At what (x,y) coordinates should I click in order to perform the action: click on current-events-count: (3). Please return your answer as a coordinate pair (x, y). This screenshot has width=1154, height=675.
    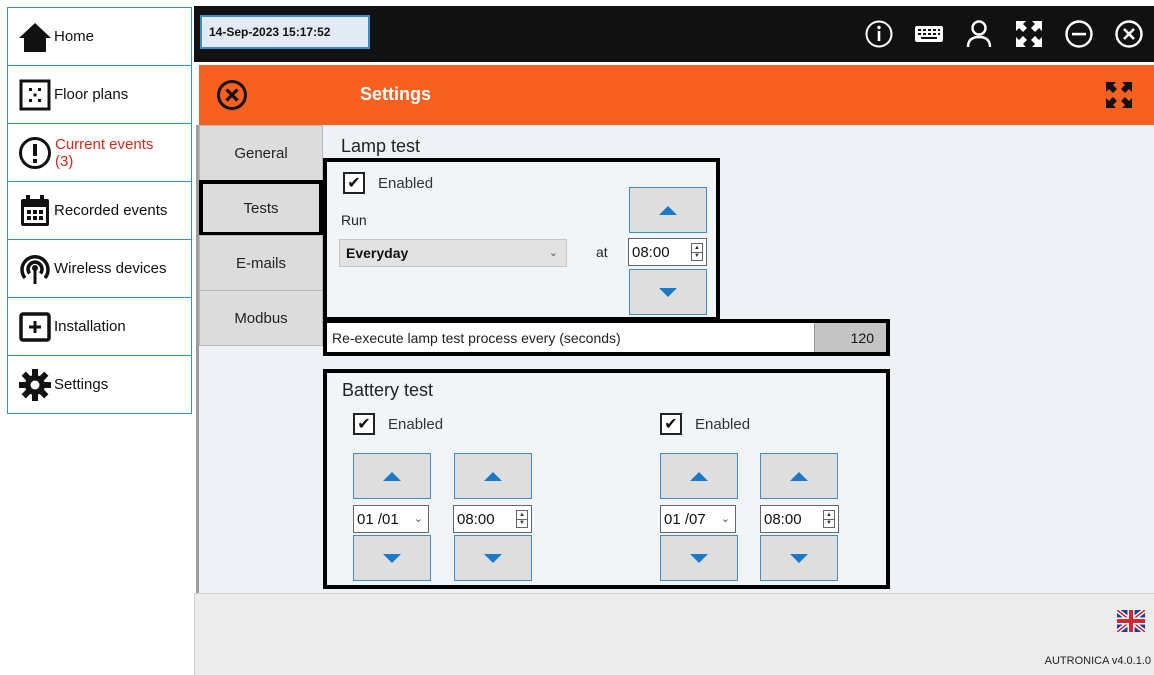
    Looking at the image, I should click on (64, 161).